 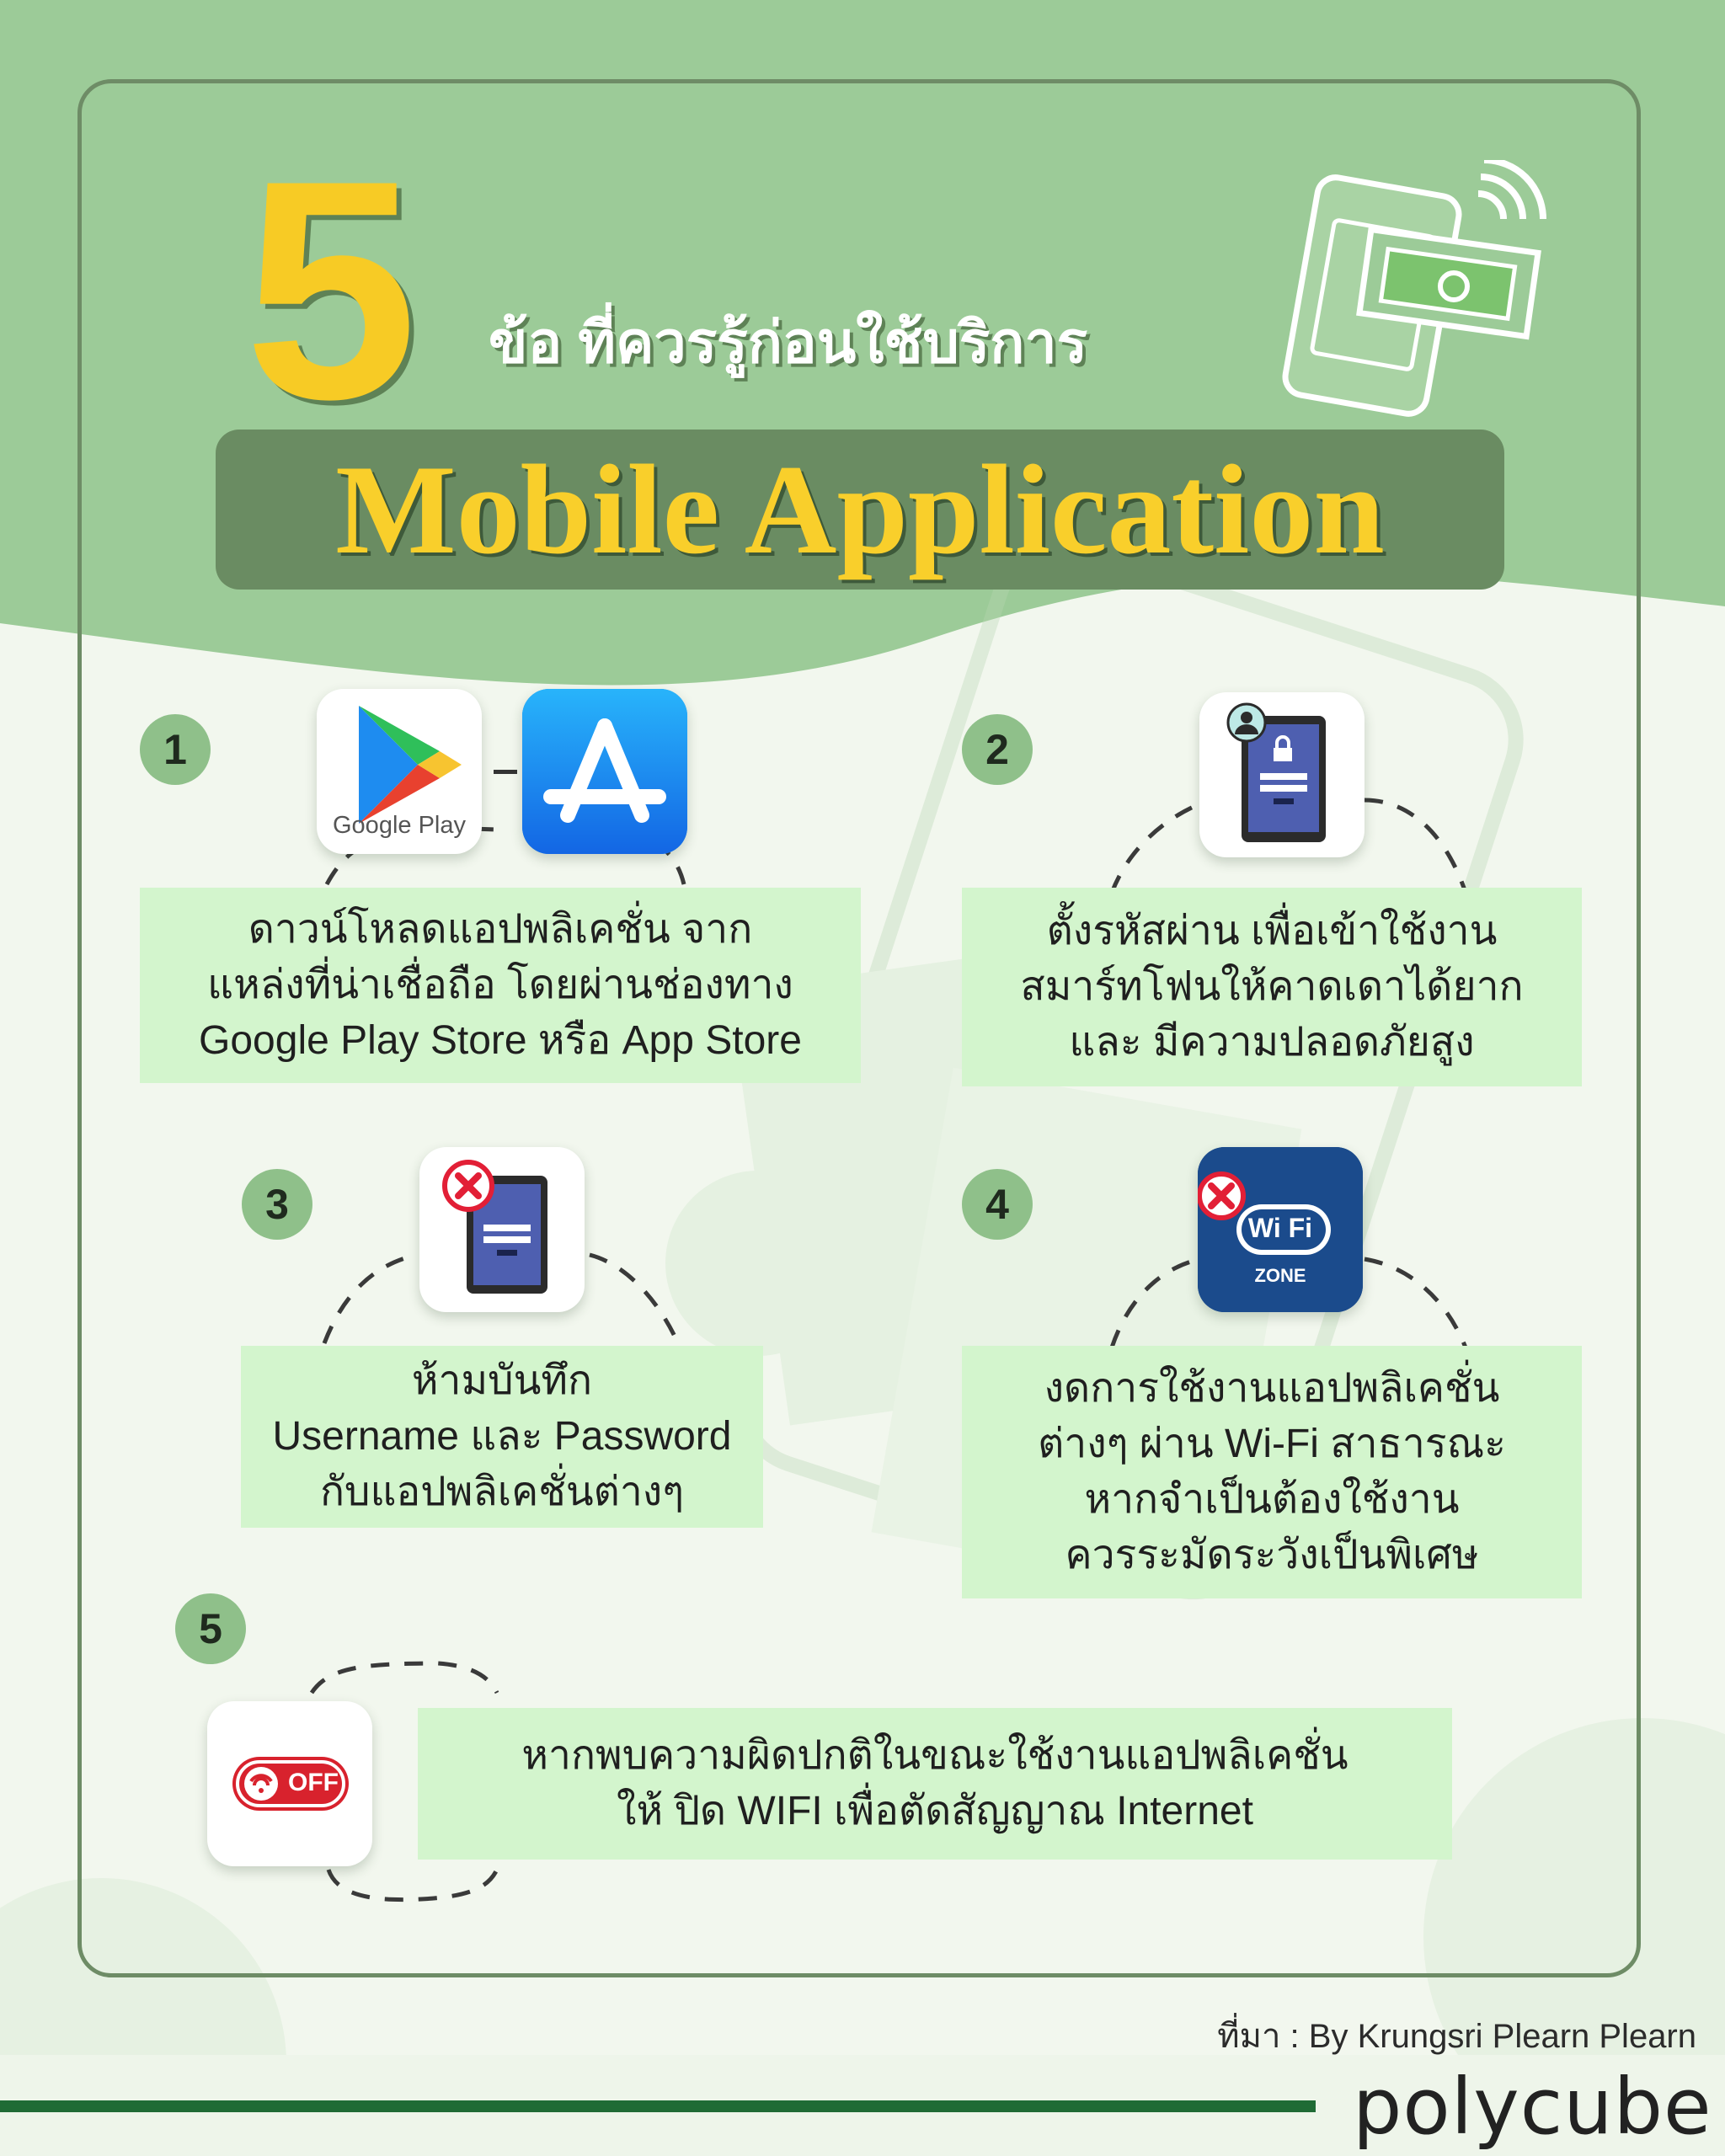 What do you see at coordinates (502, 1380) in the screenshot?
I see `tip-3-line: ห้ามบันทึก` at bounding box center [502, 1380].